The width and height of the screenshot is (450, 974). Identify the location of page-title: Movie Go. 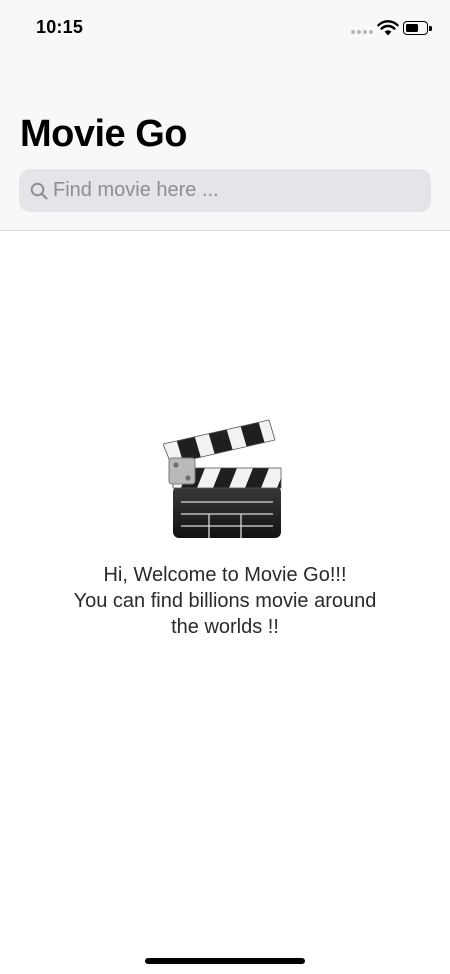
(104, 134).